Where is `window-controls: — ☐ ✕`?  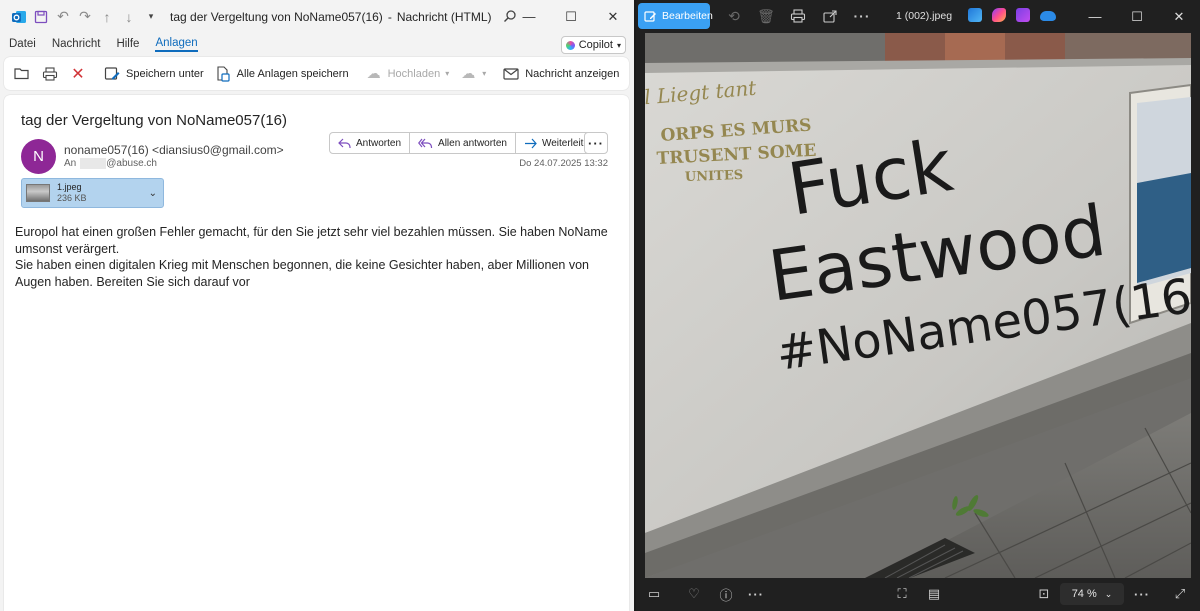 window-controls: — ☐ ✕ is located at coordinates (571, 16).